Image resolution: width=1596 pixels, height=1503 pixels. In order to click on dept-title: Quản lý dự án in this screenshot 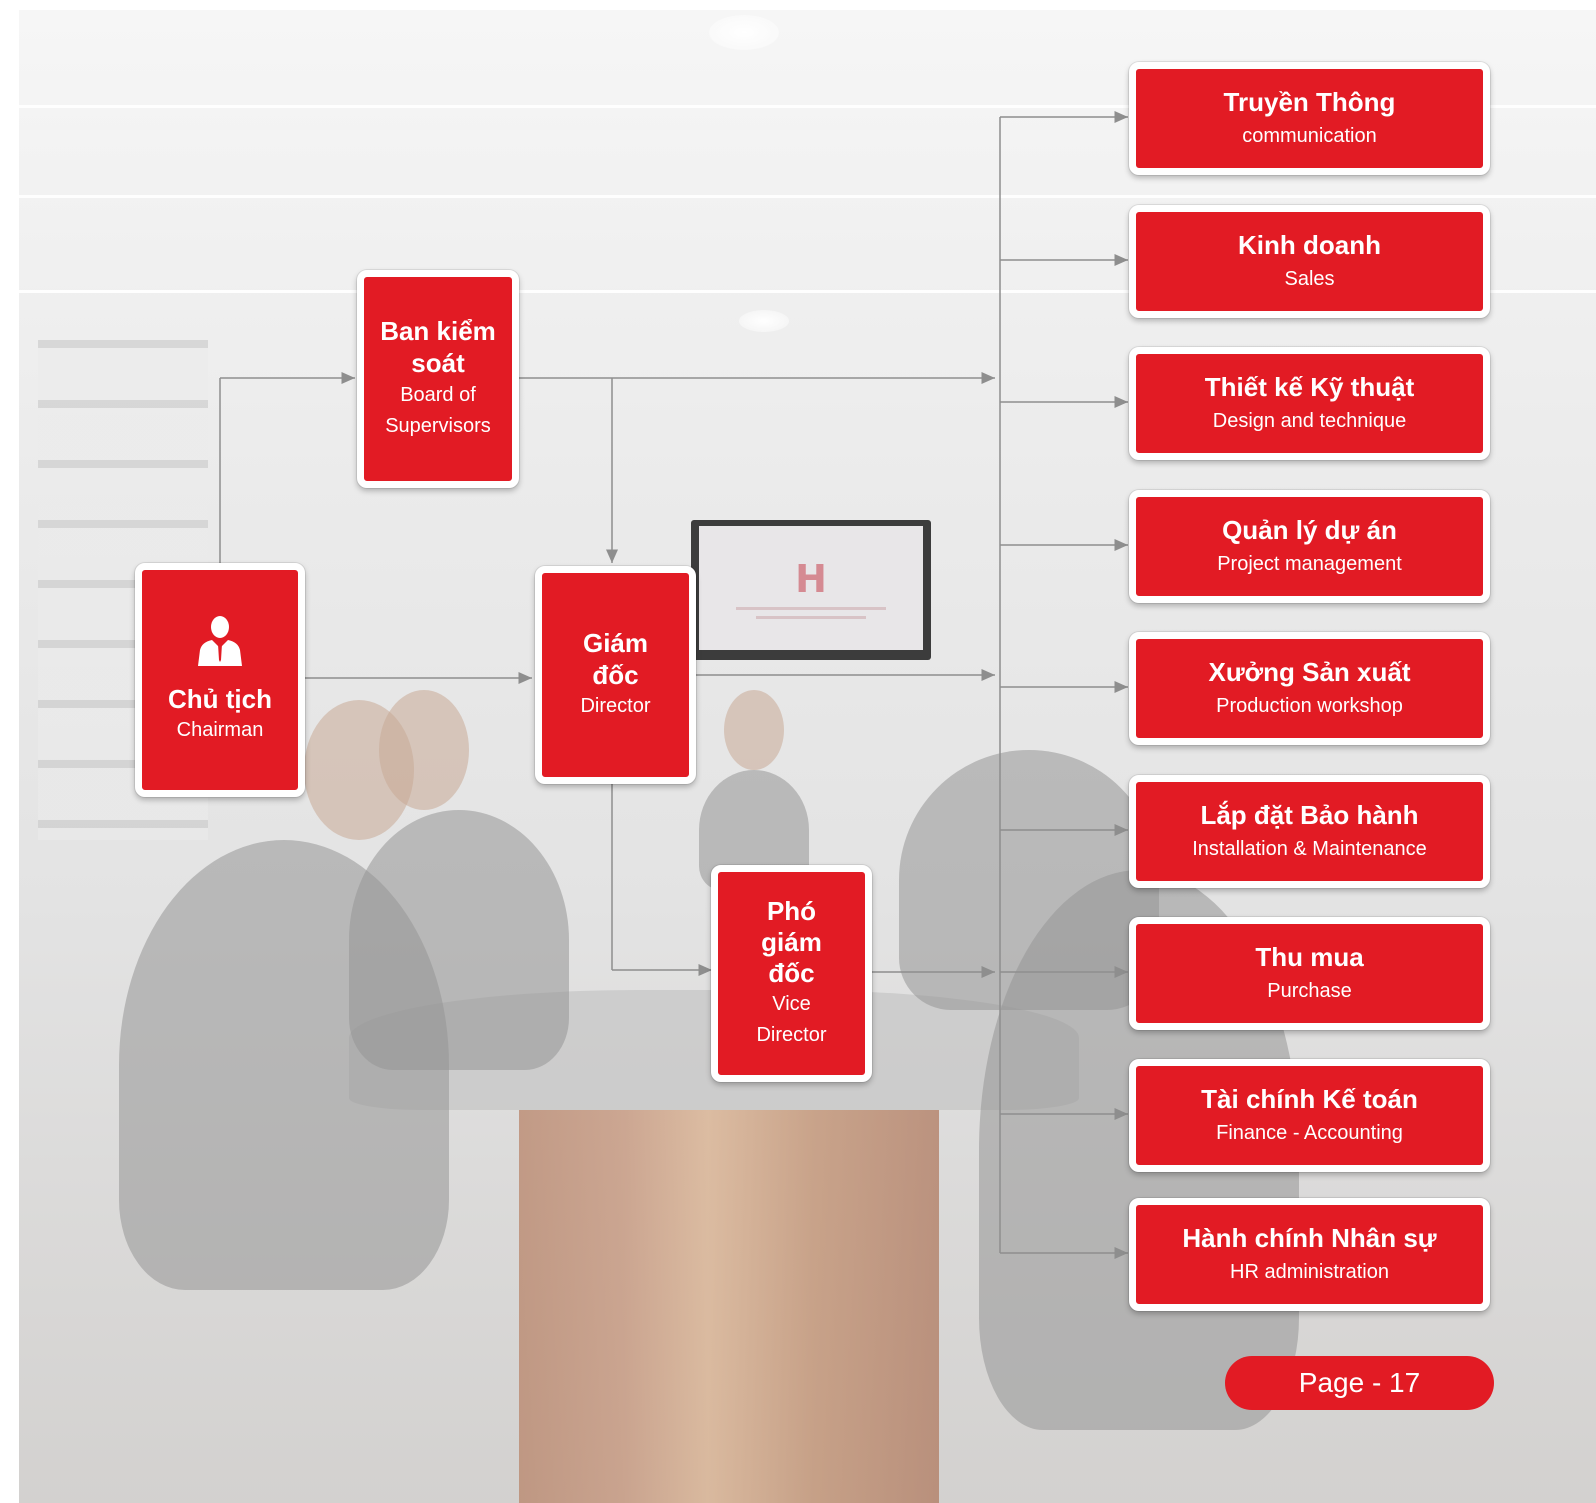, I will do `click(1309, 530)`.